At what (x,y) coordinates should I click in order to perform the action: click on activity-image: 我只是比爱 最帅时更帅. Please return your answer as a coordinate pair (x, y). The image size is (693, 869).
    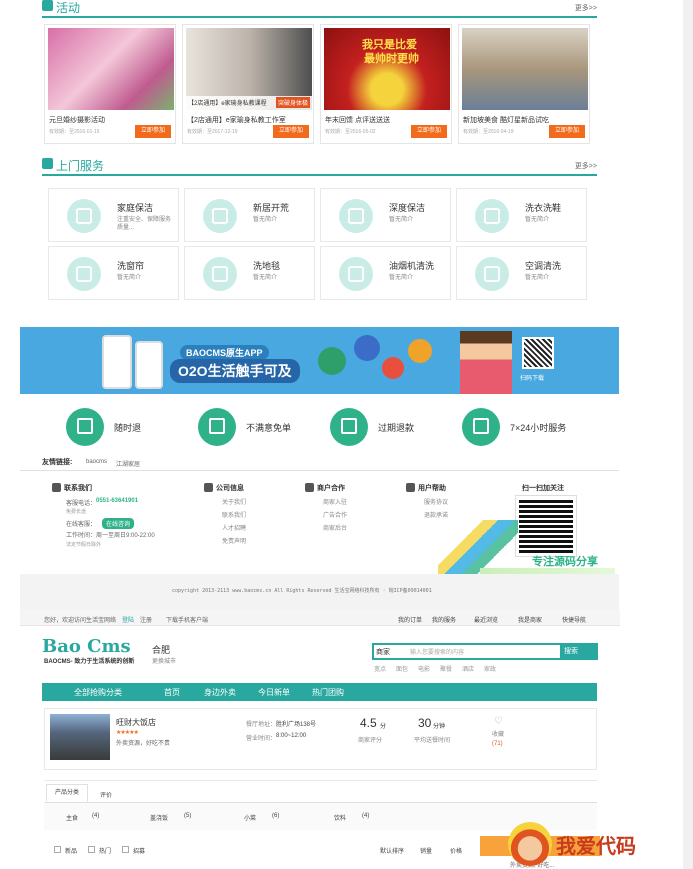
    Looking at the image, I should click on (387, 69).